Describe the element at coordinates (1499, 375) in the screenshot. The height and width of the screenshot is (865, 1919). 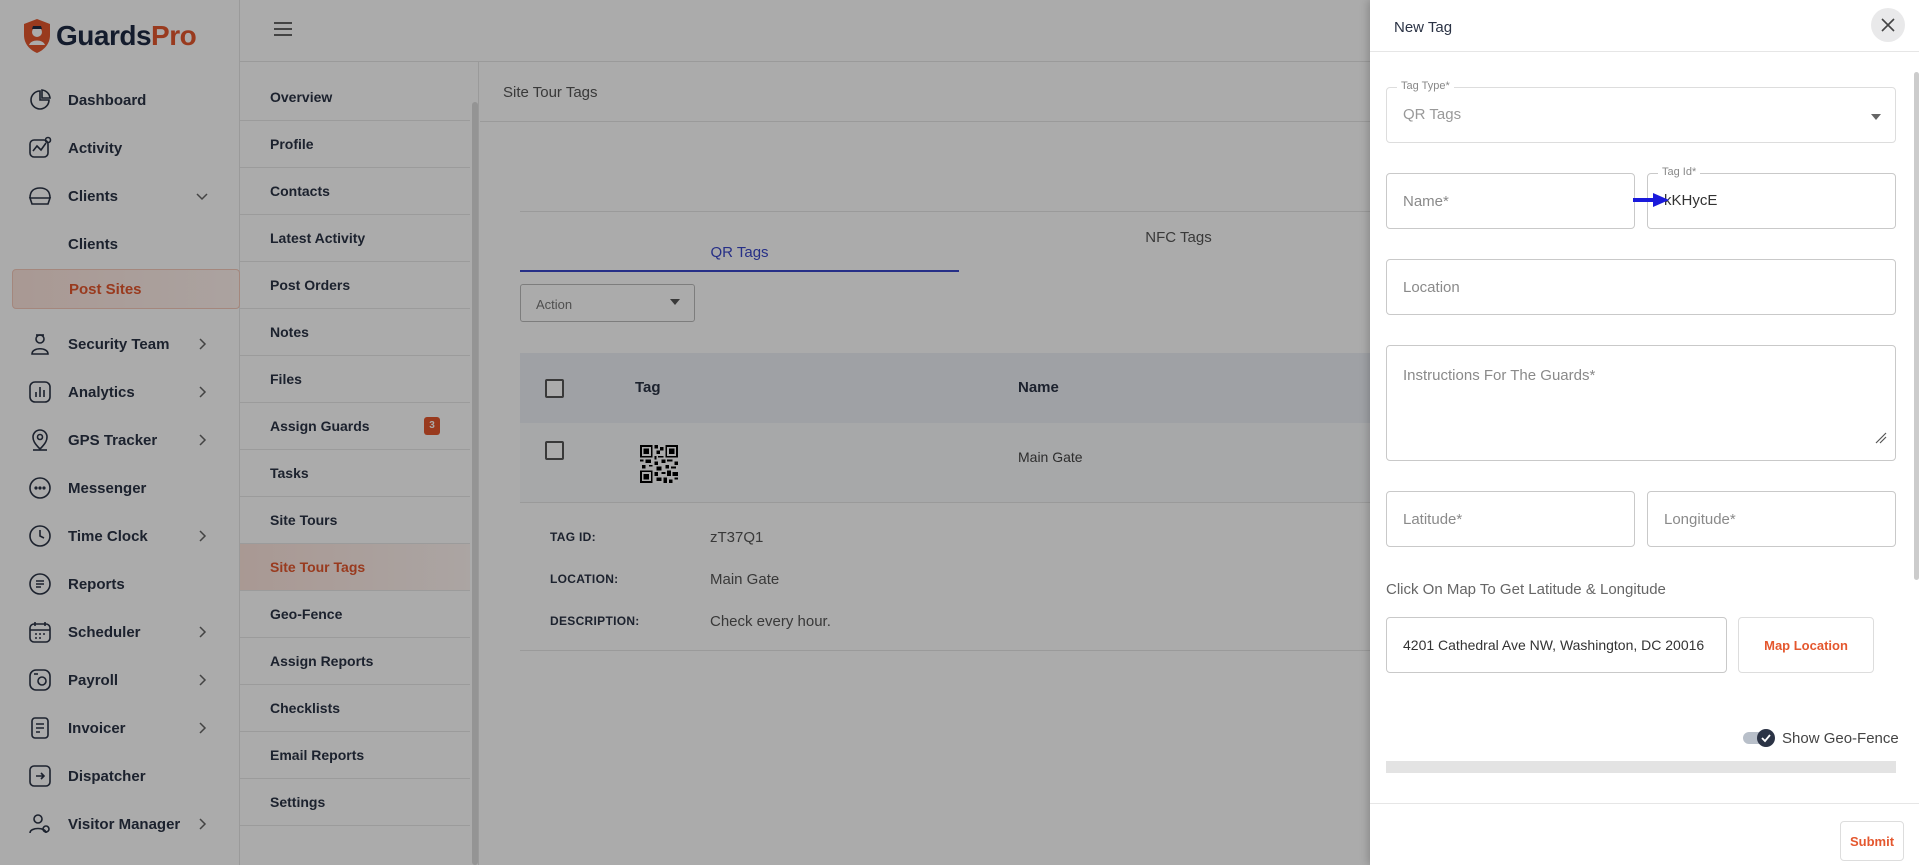
I see `instructions-placeholder: Instructions For The Guards*` at that location.